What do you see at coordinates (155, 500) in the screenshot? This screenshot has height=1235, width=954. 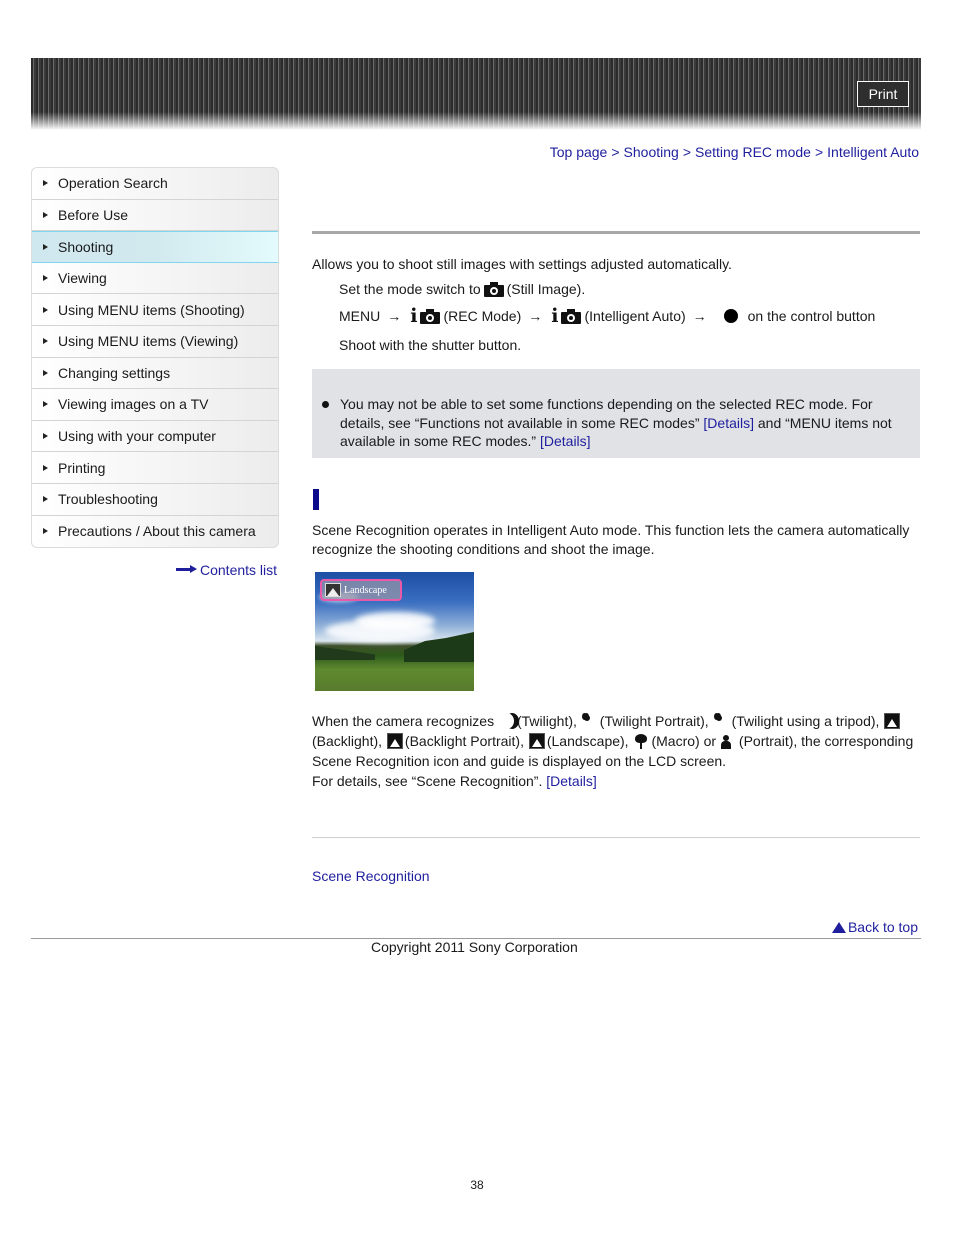 I see `sidebar-item-troubleshooting: Troubleshooting` at bounding box center [155, 500].